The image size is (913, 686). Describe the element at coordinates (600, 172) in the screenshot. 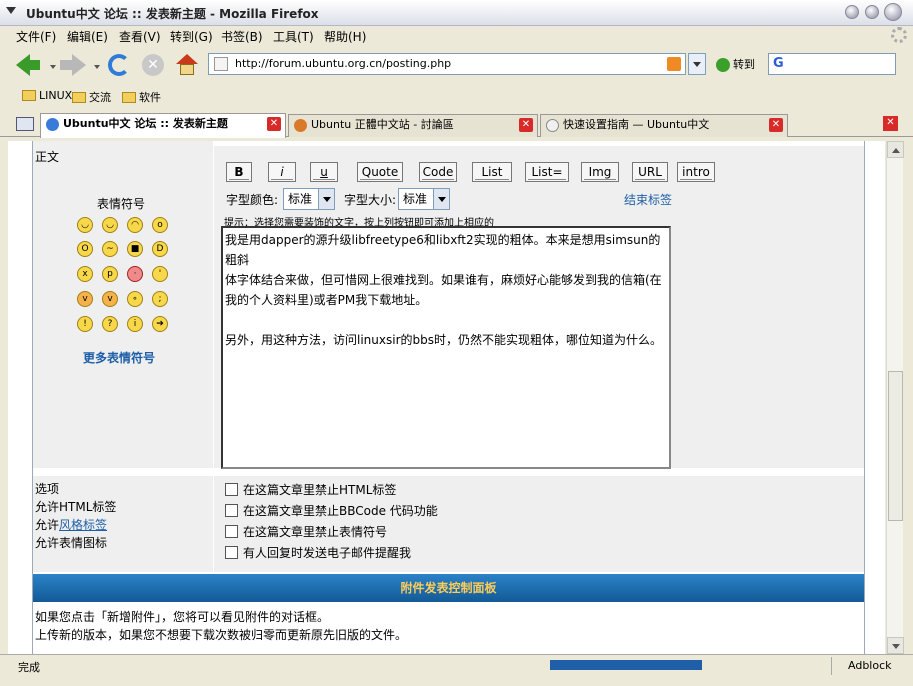

I see `image-button: Img` at that location.